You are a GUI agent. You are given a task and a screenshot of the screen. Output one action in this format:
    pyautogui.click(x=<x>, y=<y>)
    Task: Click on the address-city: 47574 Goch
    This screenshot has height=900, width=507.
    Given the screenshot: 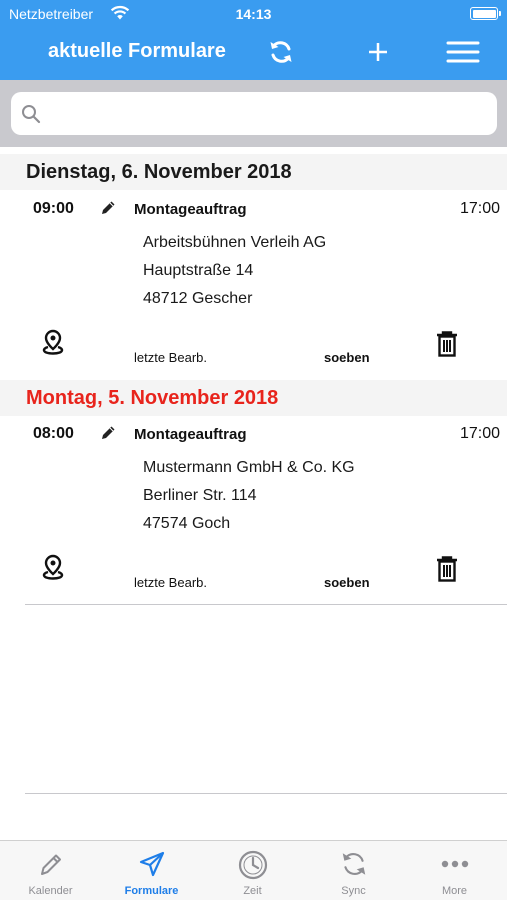 What is the action you would take?
    pyautogui.click(x=187, y=523)
    